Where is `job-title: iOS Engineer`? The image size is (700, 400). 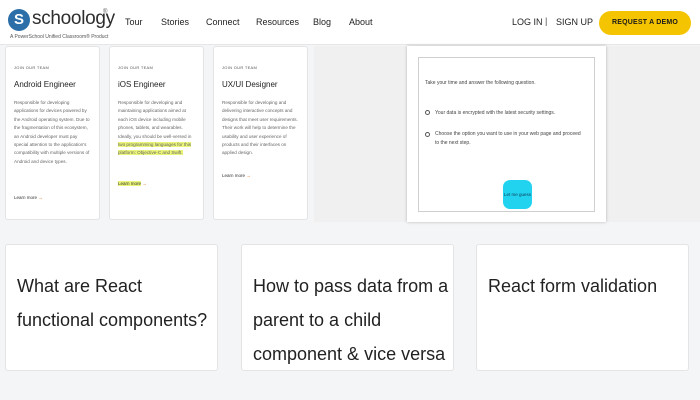 job-title: iOS Engineer is located at coordinates (142, 84).